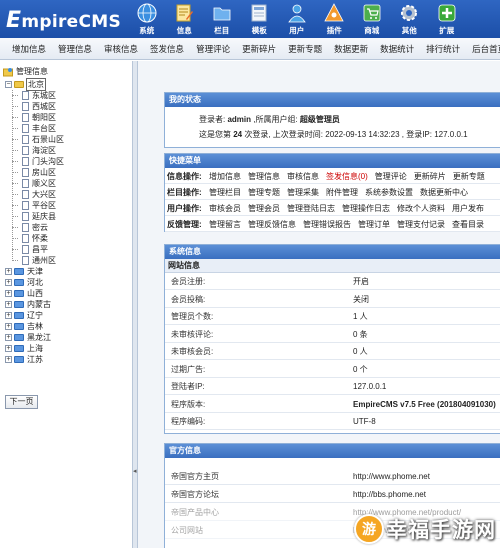  Describe the element at coordinates (121, 49) in the screenshot. I see `menu-review-info: 审核信息` at that location.